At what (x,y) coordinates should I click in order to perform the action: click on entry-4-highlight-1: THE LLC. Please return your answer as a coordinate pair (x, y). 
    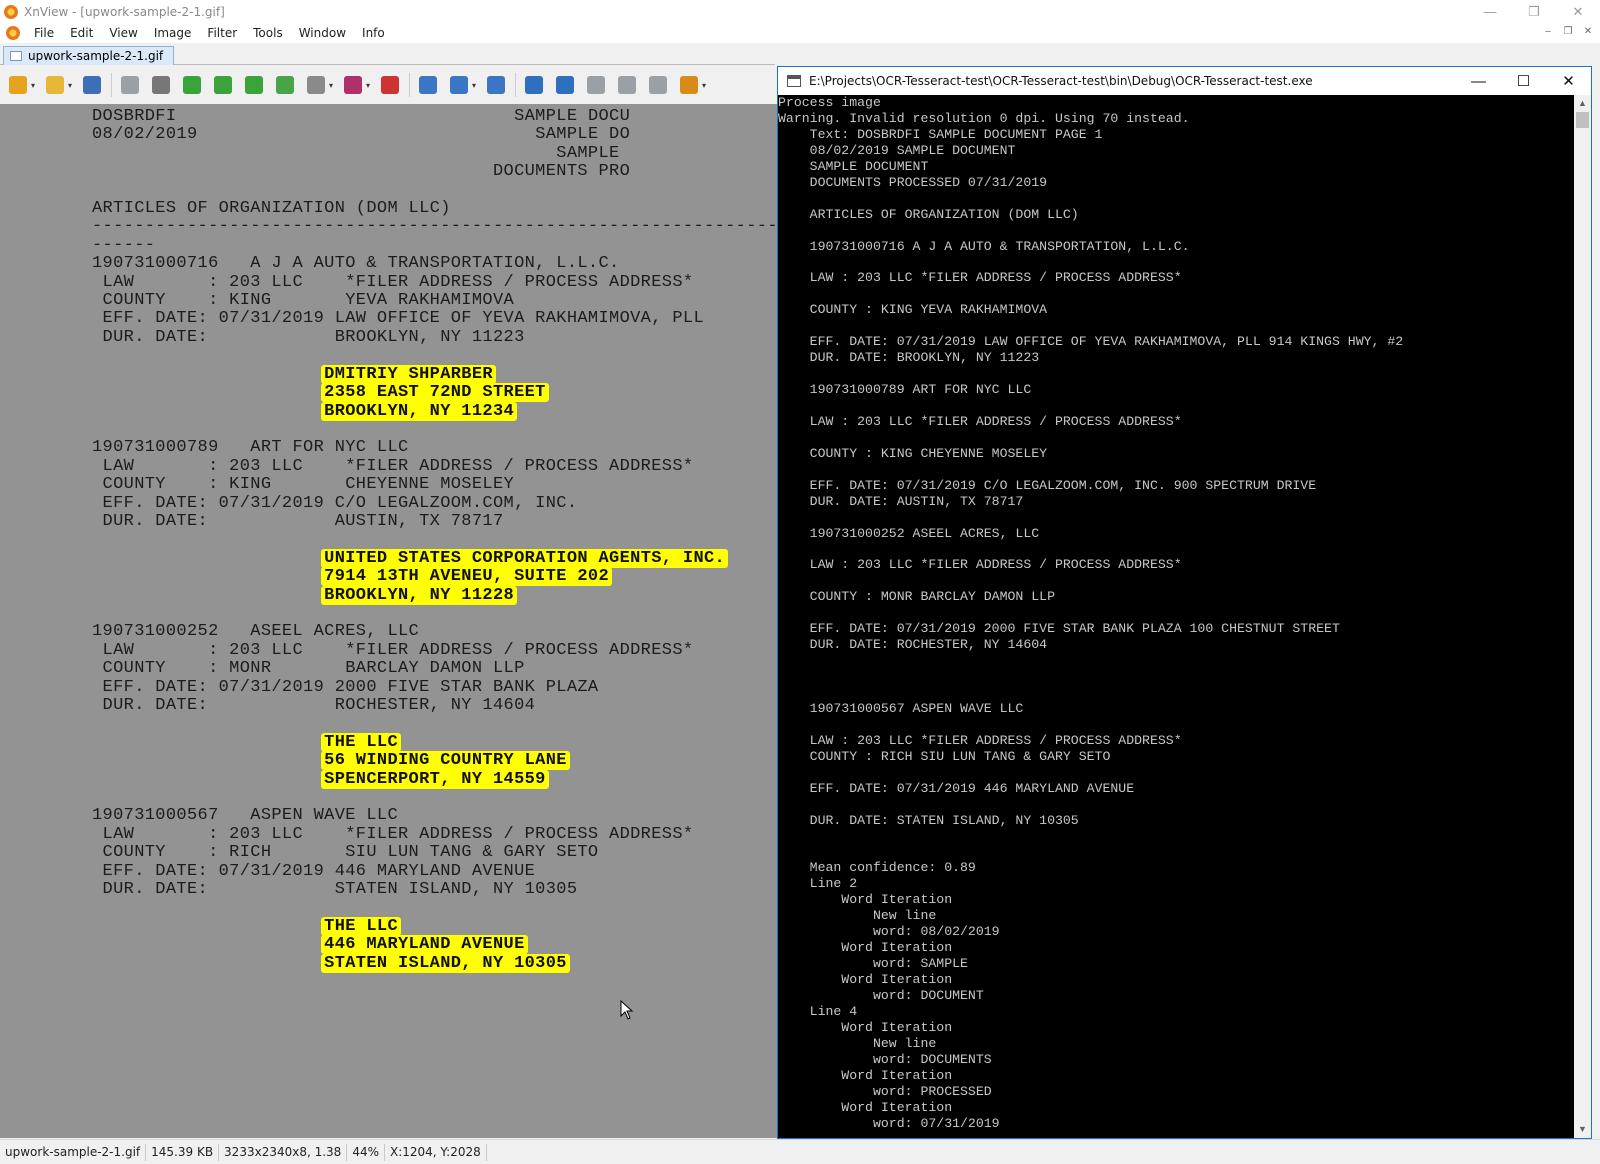
    Looking at the image, I should click on (361, 926).